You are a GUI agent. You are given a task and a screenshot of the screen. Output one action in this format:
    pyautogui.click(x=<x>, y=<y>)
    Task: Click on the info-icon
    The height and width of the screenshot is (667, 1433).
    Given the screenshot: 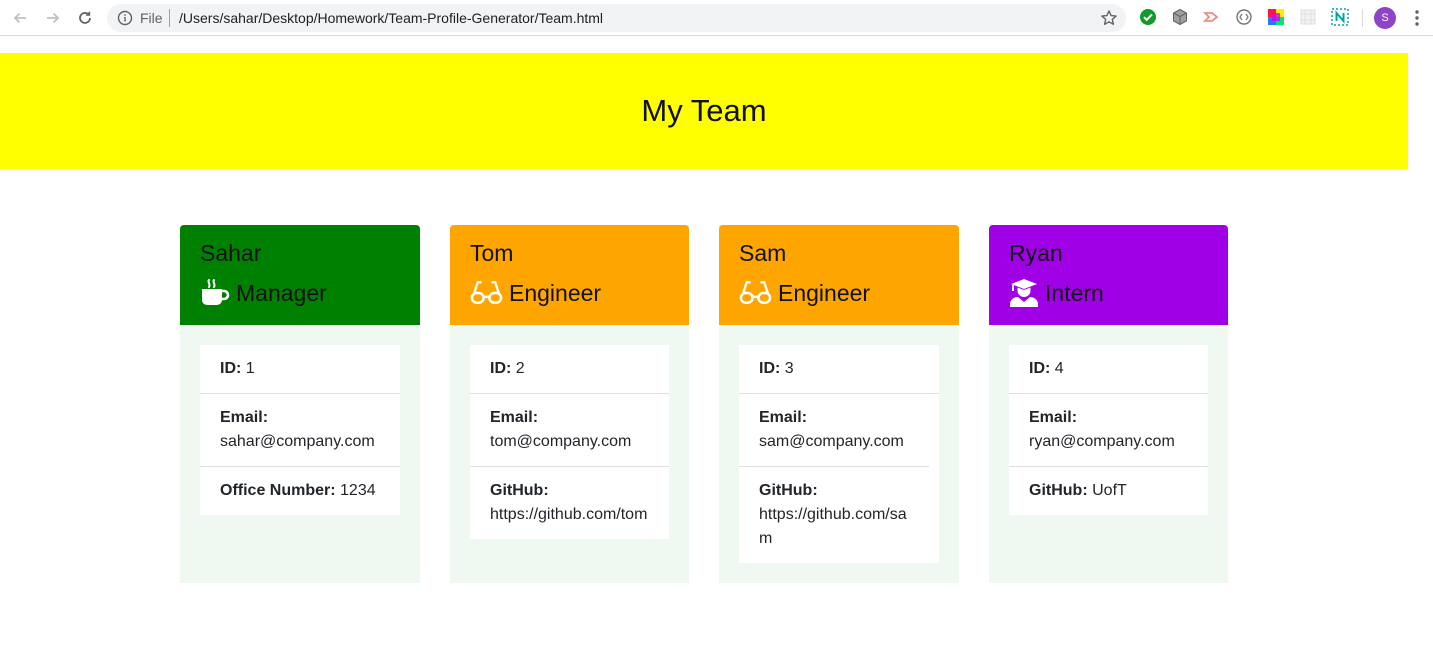 What is the action you would take?
    pyautogui.click(x=125, y=18)
    